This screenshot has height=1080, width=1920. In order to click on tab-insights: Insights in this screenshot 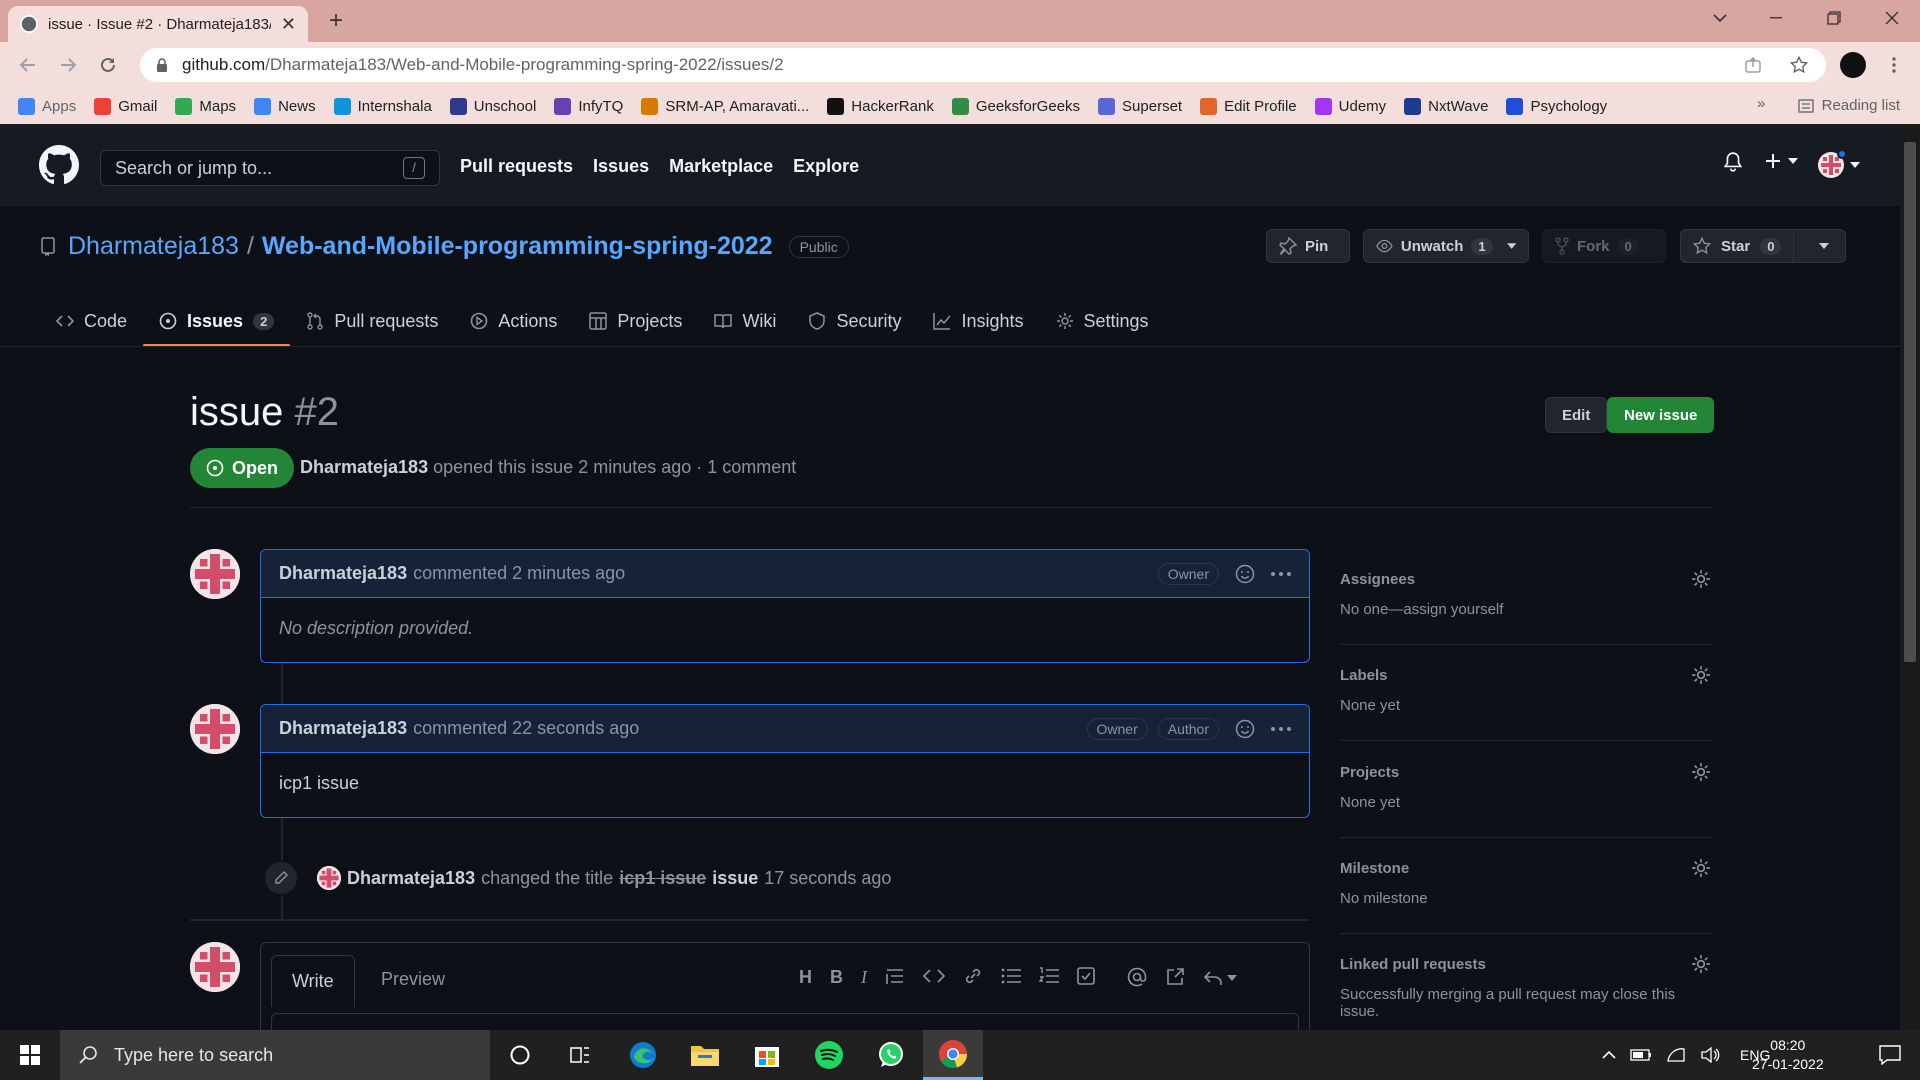, I will do `click(978, 321)`.